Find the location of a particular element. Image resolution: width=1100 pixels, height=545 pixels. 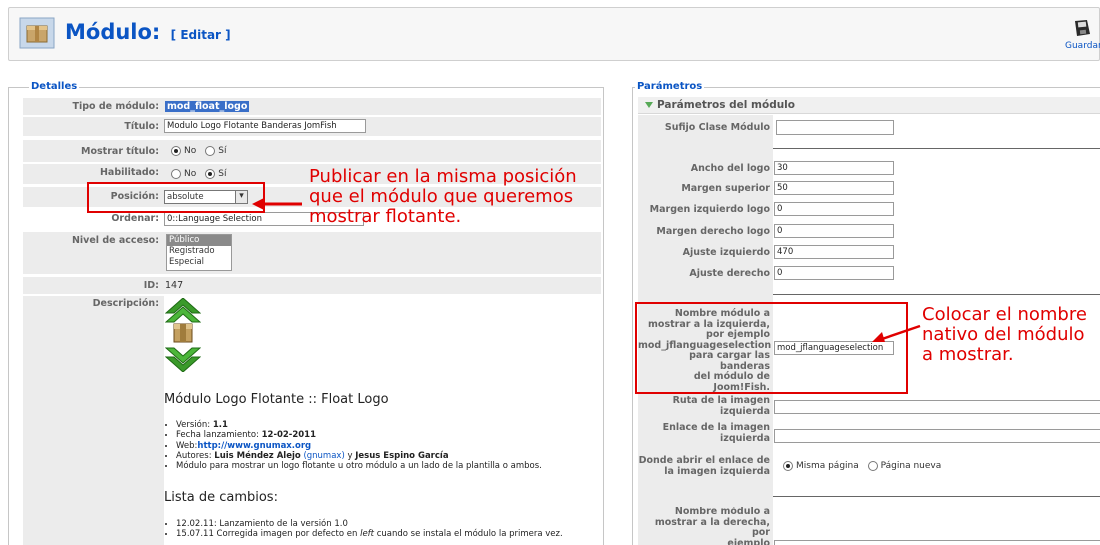

float-logo-image is located at coordinates (183, 335).